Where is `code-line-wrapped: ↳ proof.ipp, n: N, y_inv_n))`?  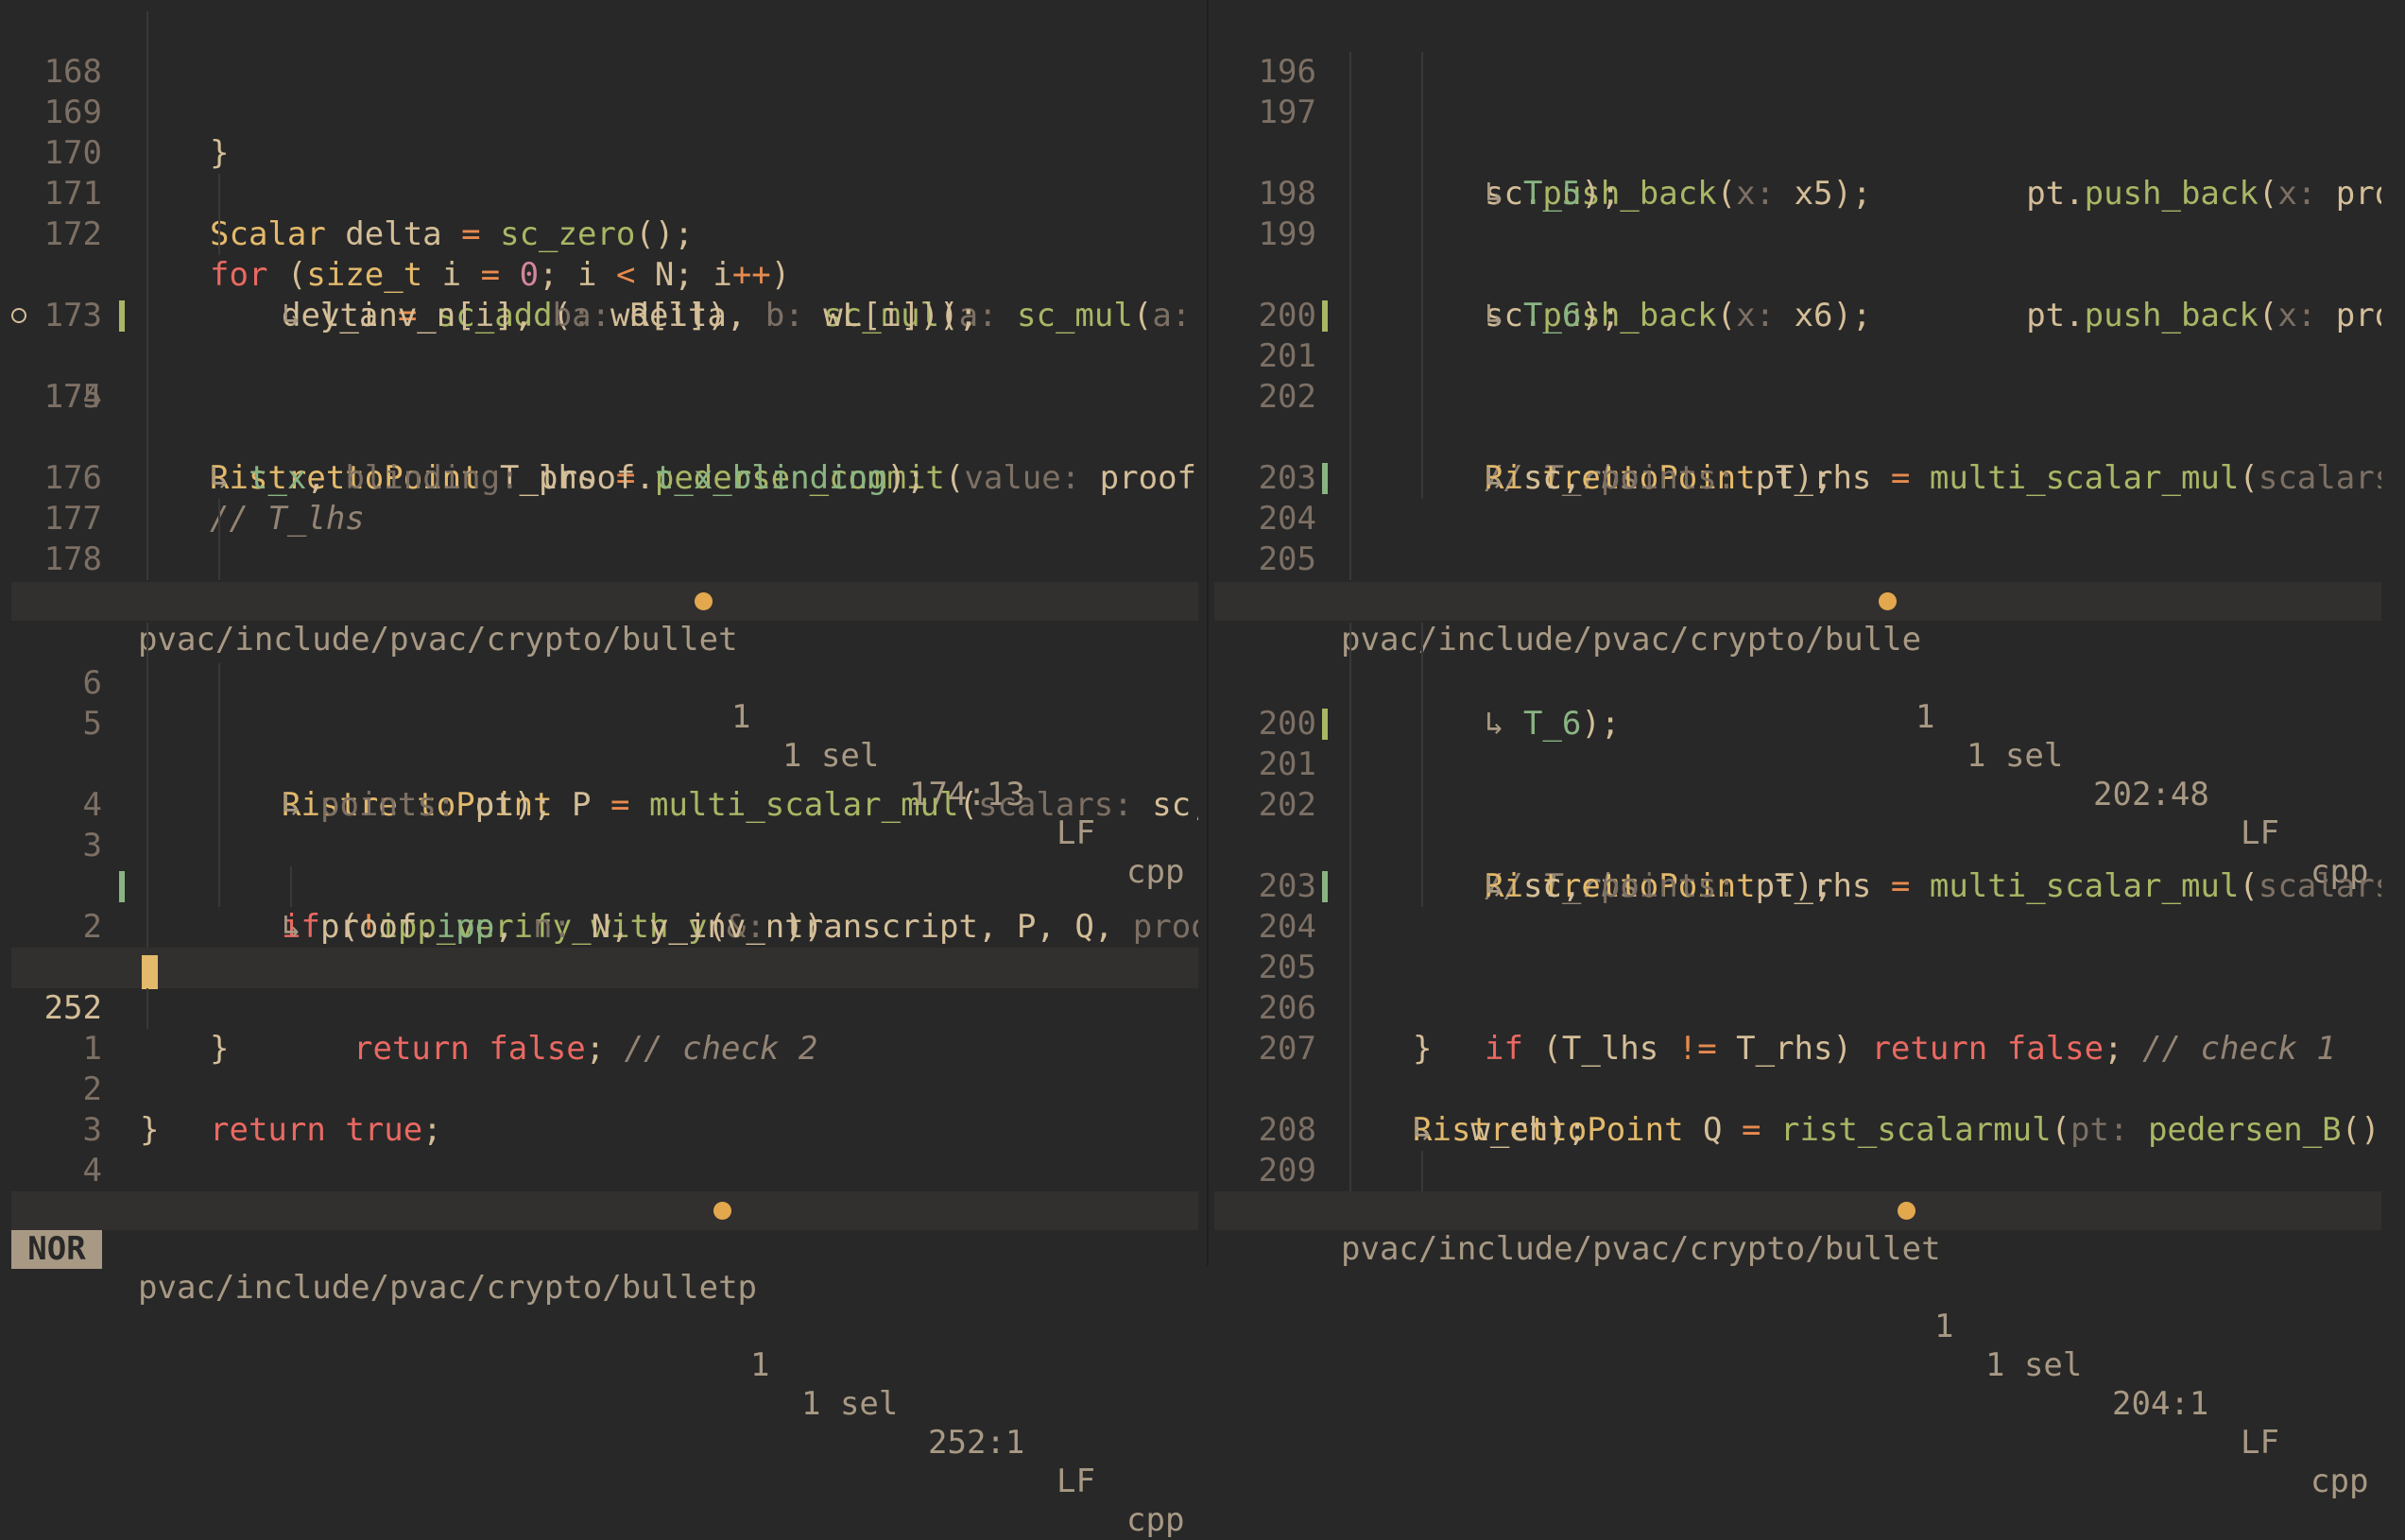
code-line-wrapped: ↳ proof.ipp, n: N, y_inv_n)) is located at coordinates (599, 886).